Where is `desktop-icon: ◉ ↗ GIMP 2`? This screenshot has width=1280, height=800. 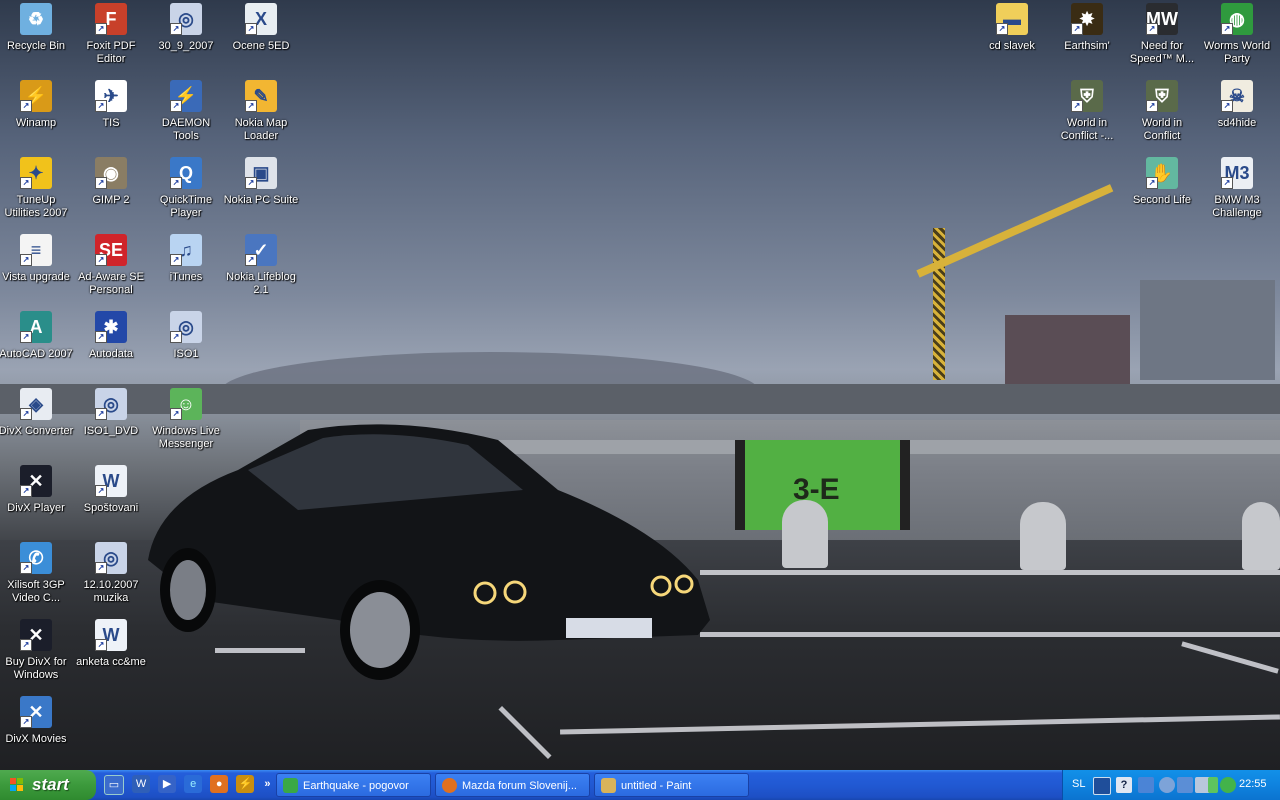 desktop-icon: ◉ ↗ GIMP 2 is located at coordinates (111, 182).